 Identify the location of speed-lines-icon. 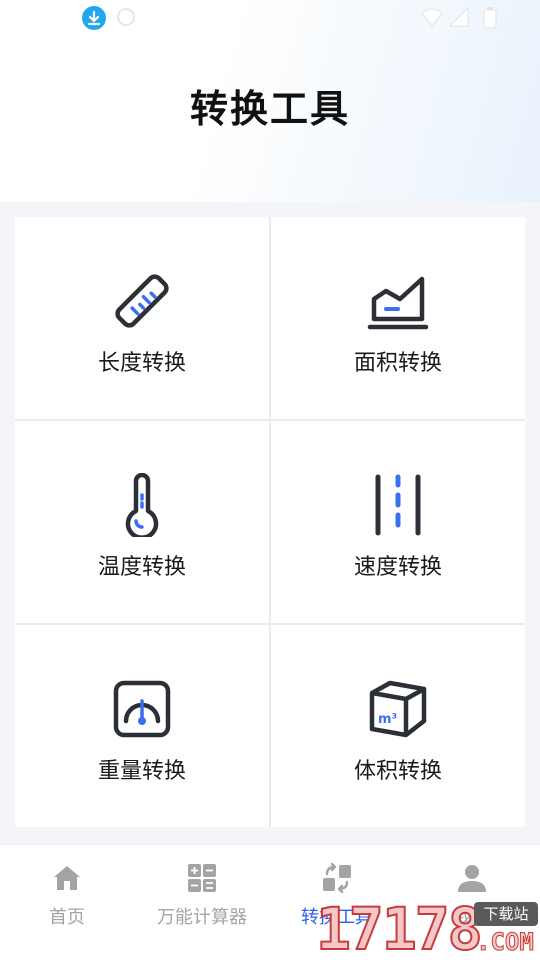
(398, 505).